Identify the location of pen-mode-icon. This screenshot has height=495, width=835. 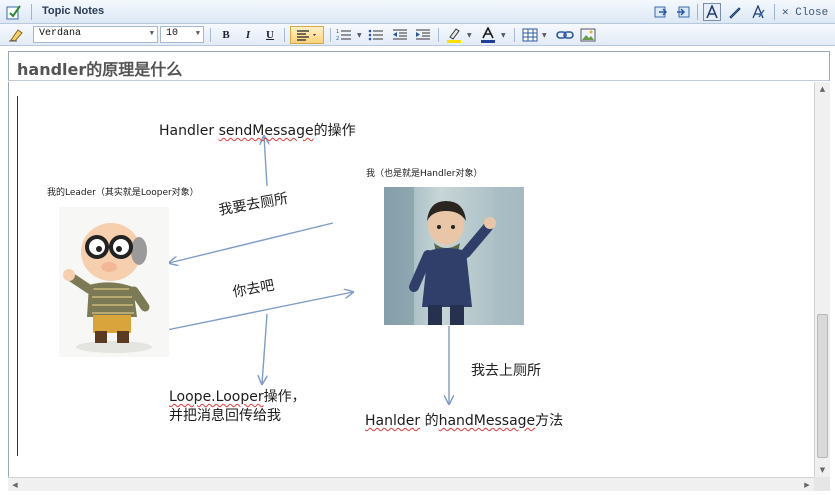
(735, 12).